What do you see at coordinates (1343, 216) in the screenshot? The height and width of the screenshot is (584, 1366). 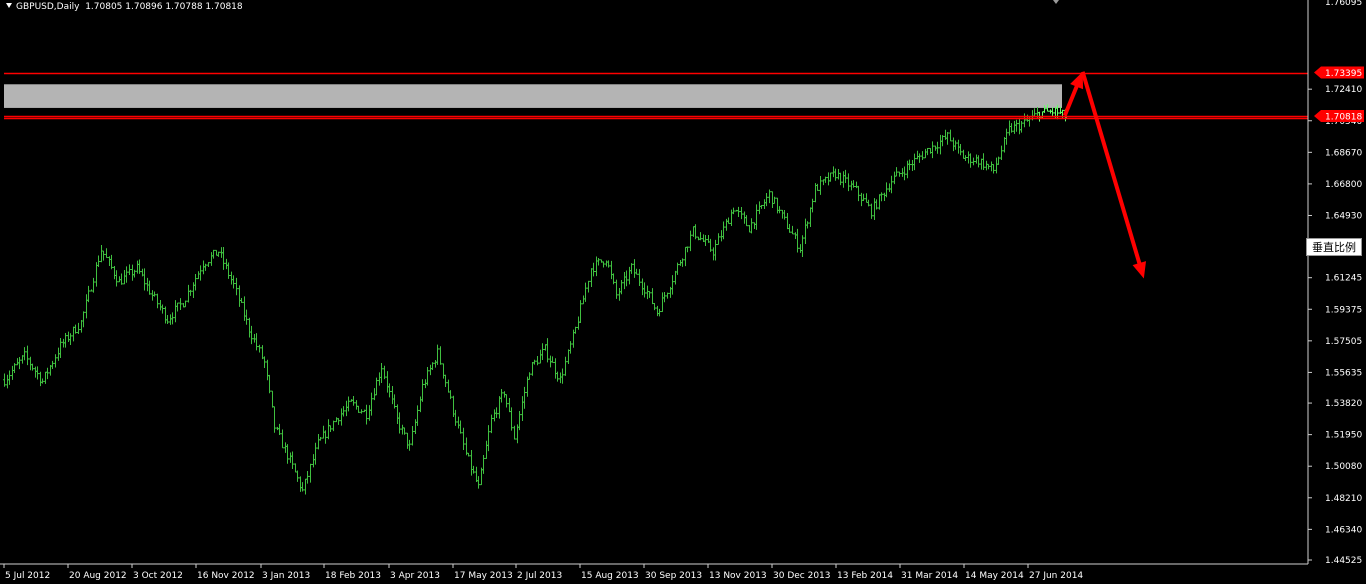 I see `y-tick-label: 1.64930` at bounding box center [1343, 216].